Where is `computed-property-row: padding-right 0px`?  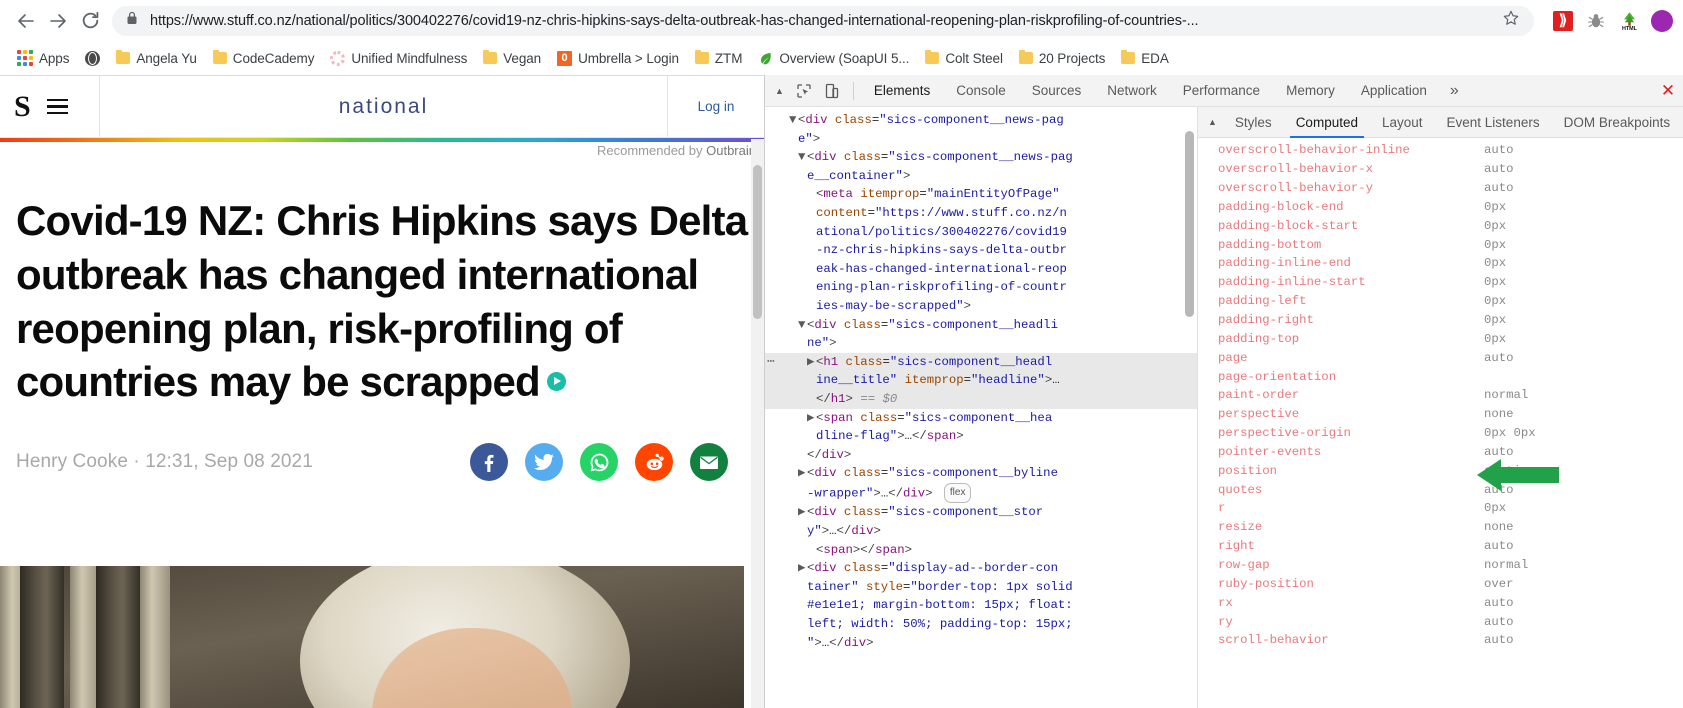
computed-property-row: padding-right 0px is located at coordinates (1440, 320).